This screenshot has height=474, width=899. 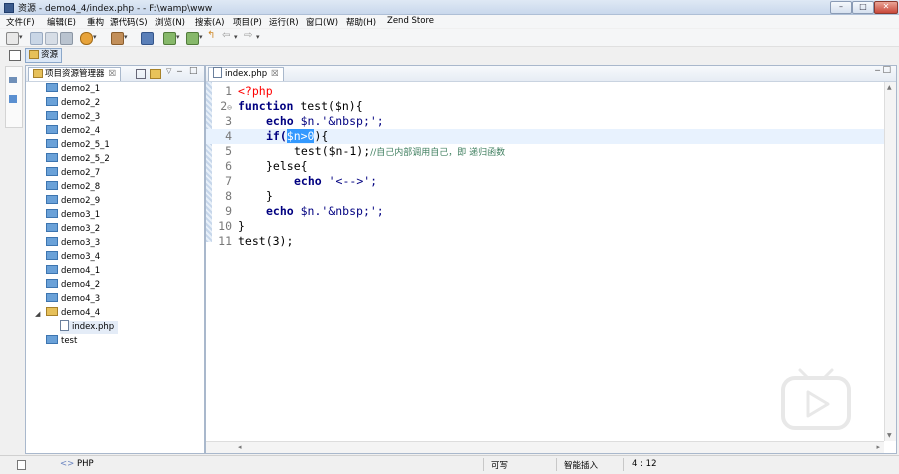 What do you see at coordinates (211, 35) in the screenshot?
I see `last-edit-icon: ↰` at bounding box center [211, 35].